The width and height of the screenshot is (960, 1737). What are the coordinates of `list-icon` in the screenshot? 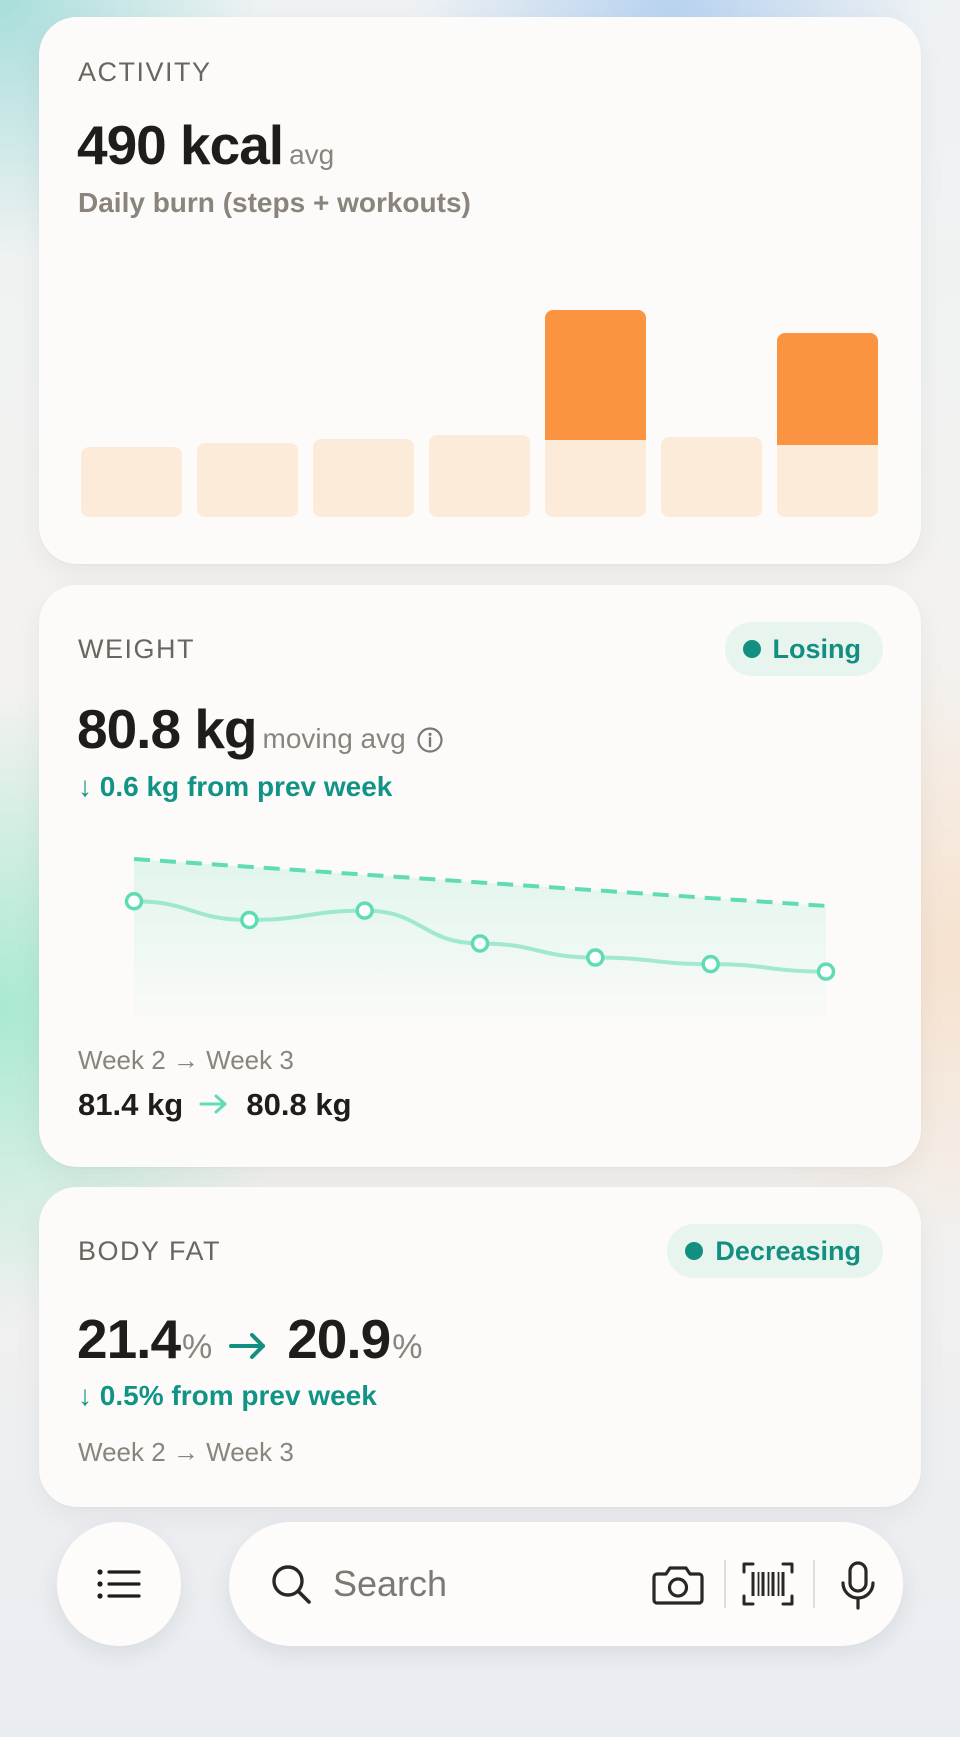 It's located at (119, 1584).